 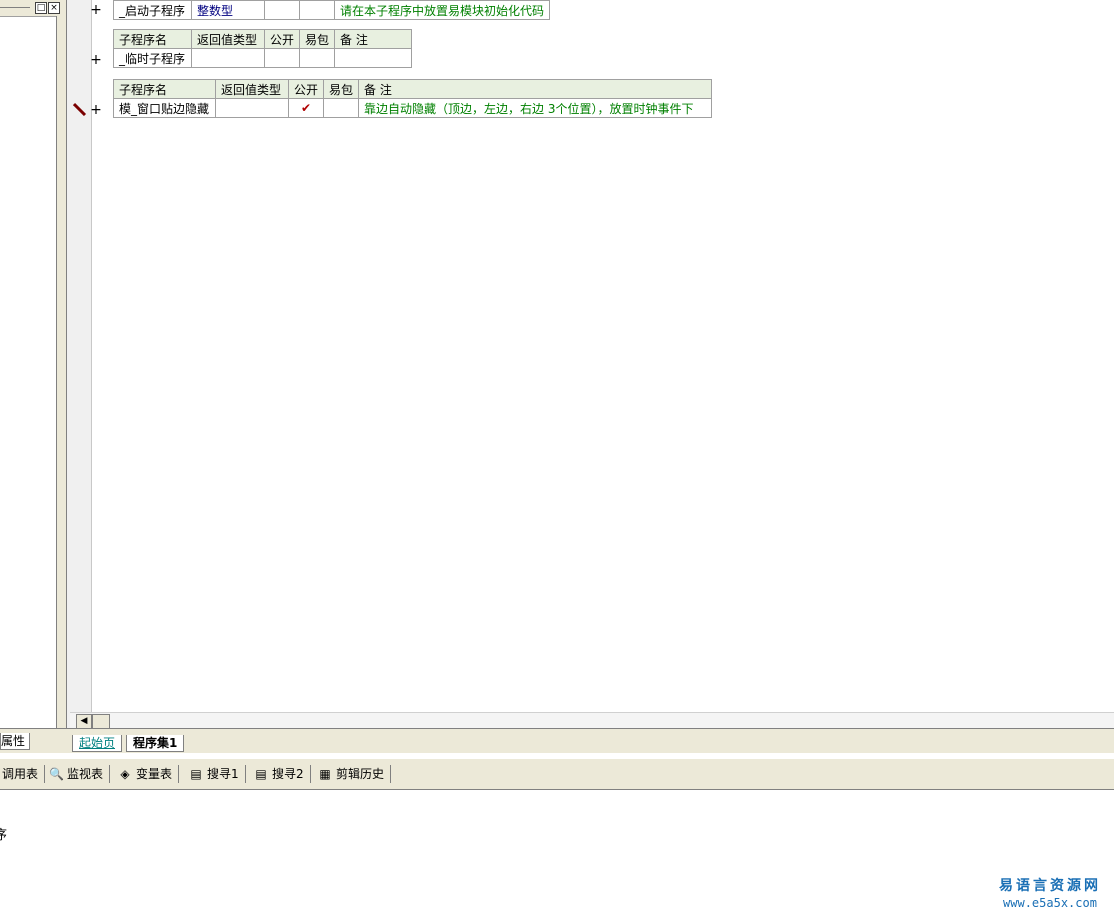 I want to click on clipboard-icon: ▦, so click(x=325, y=774).